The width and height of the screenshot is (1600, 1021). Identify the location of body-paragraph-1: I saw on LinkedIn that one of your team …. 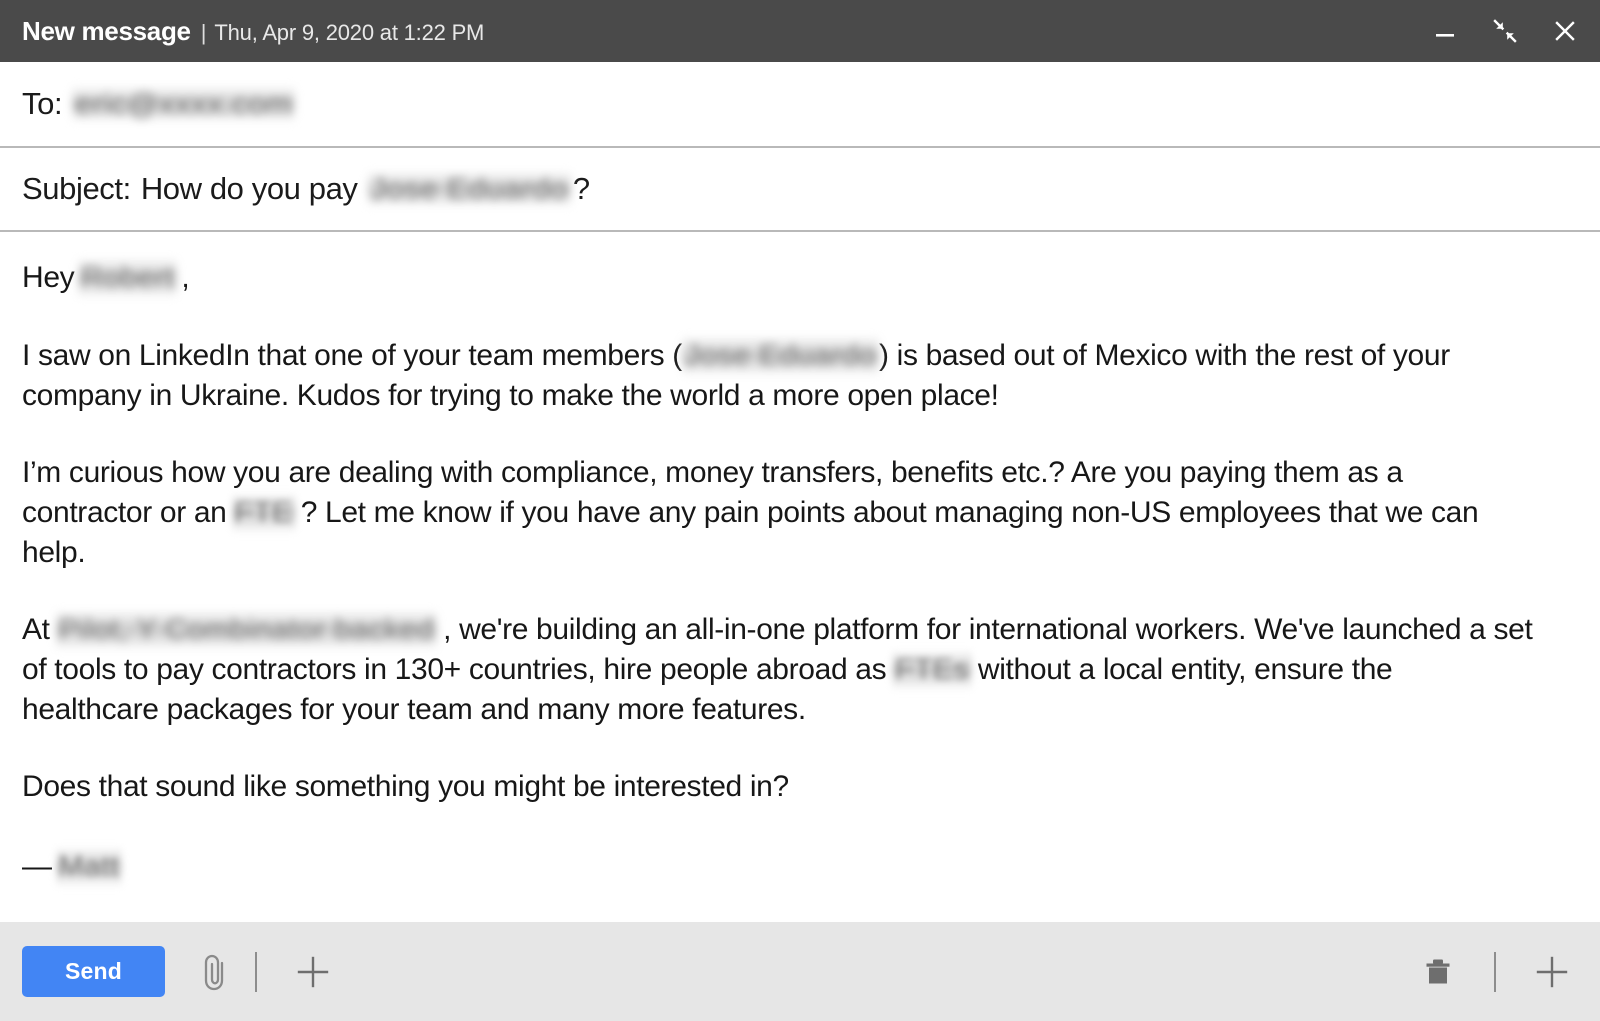
(778, 376).